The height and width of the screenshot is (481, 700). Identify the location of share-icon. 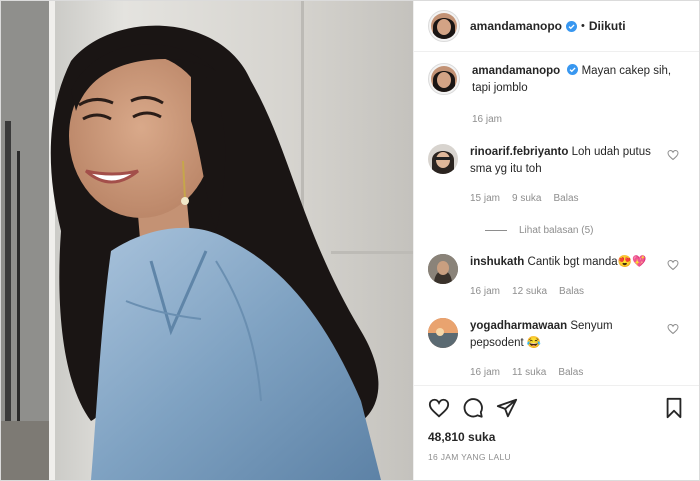
(507, 408).